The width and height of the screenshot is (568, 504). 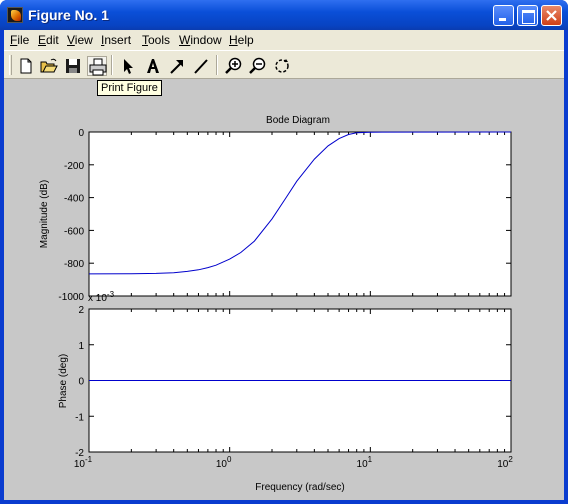 I want to click on phase-ytick-label: -1, so click(x=79, y=417).